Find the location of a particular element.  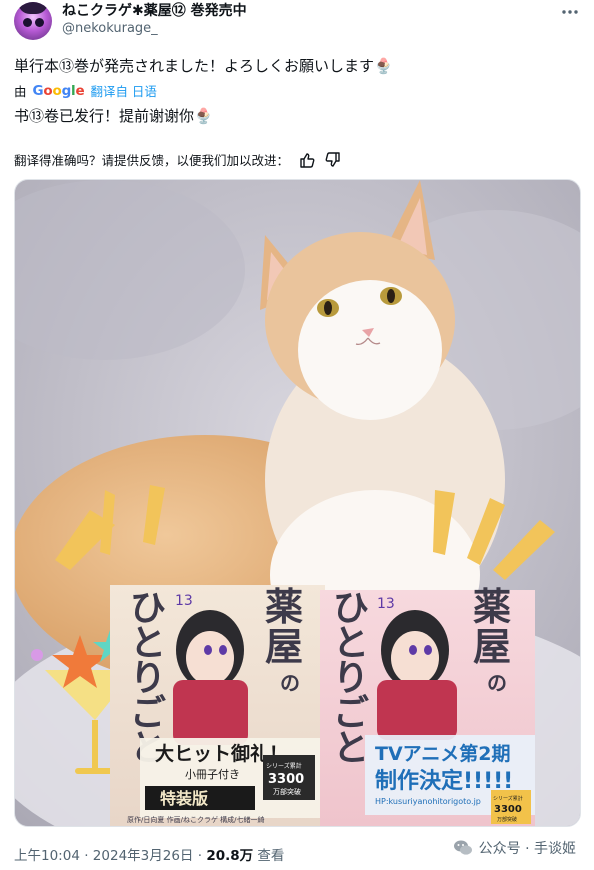

translation-feedback: 翻译得准确吗？请提供反馈，以便我们加以改进： is located at coordinates (177, 159).